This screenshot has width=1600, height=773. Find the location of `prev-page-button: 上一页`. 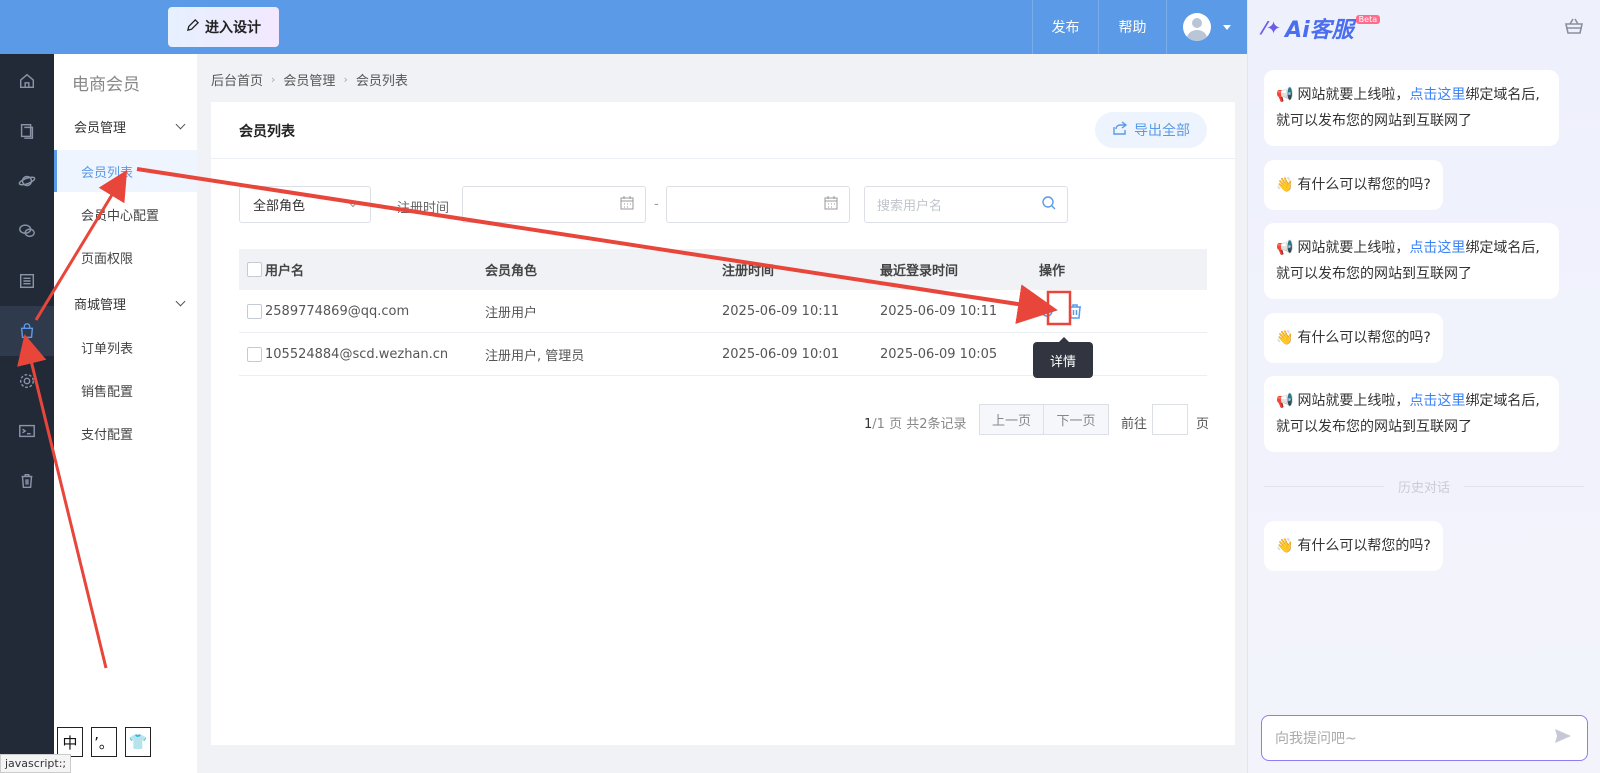

prev-page-button: 上一页 is located at coordinates (1011, 419).